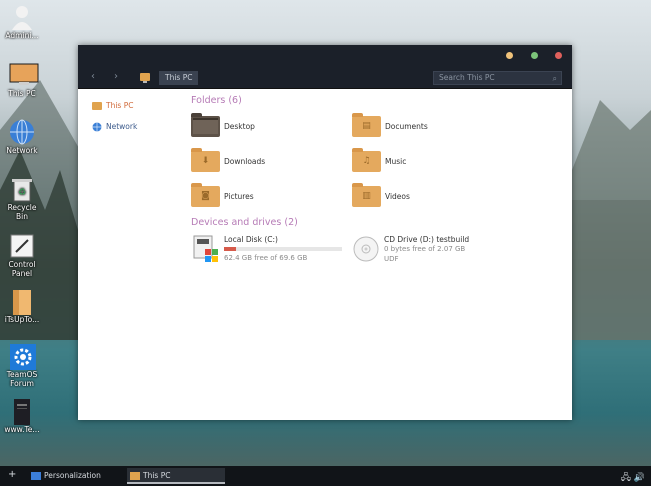 The height and width of the screenshot is (486, 651). I want to click on taskbar-item-personalization: Personalization, so click(76, 476).